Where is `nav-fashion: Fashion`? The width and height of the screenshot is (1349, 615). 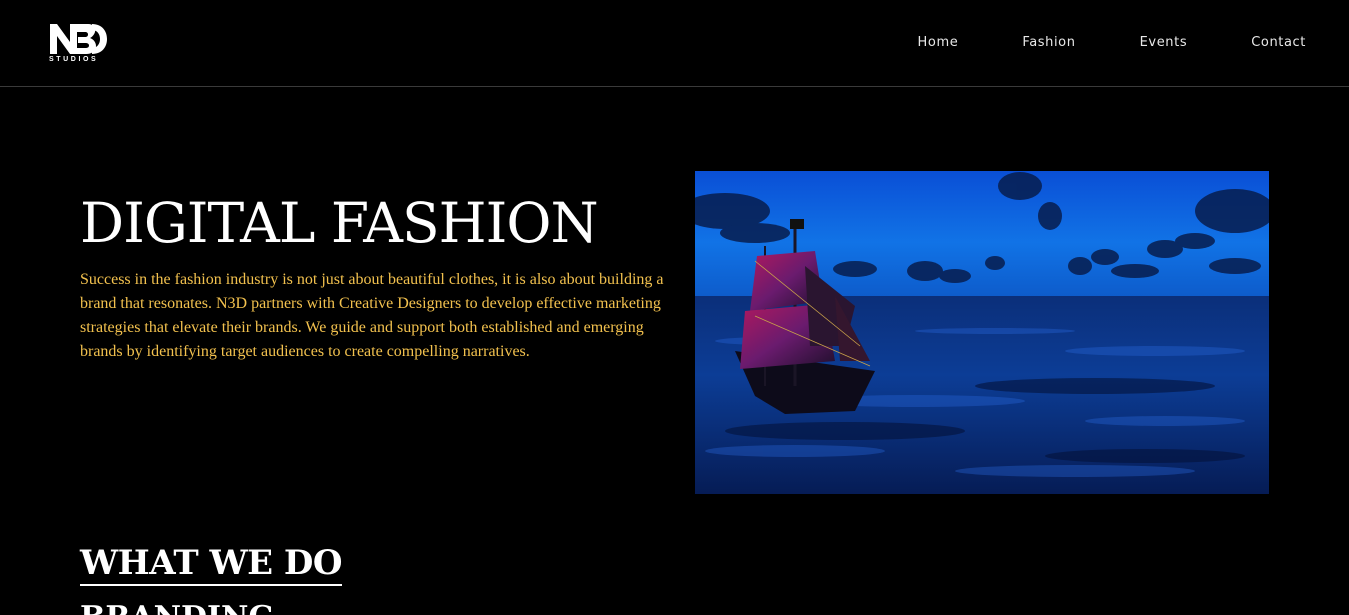 nav-fashion: Fashion is located at coordinates (1048, 42).